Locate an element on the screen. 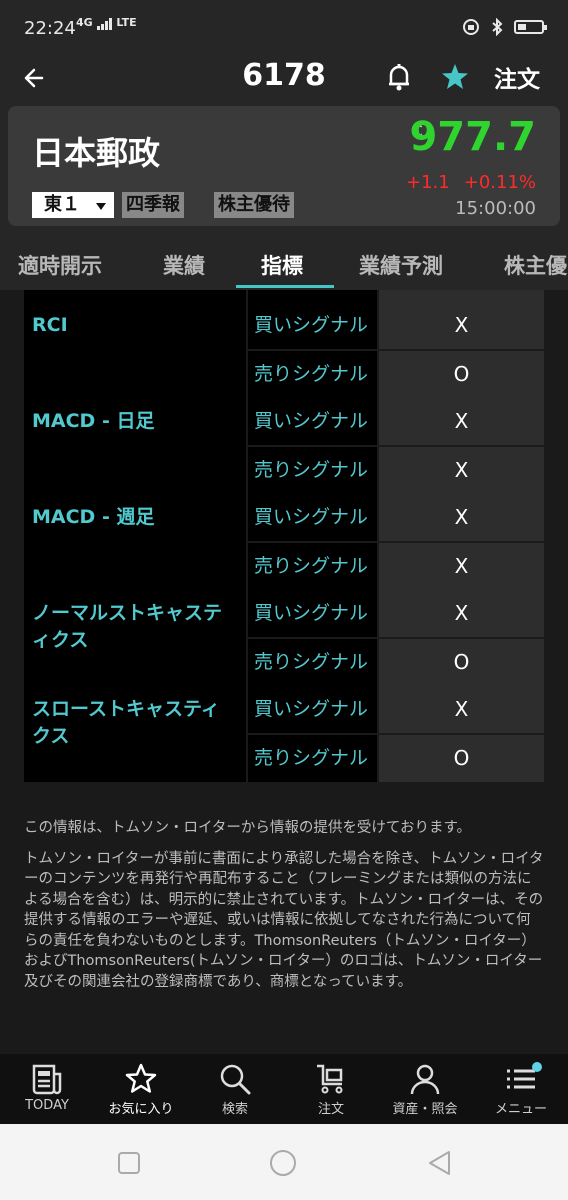 The image size is (568, 1200). nav-today: TODAY is located at coordinates (47, 1089).